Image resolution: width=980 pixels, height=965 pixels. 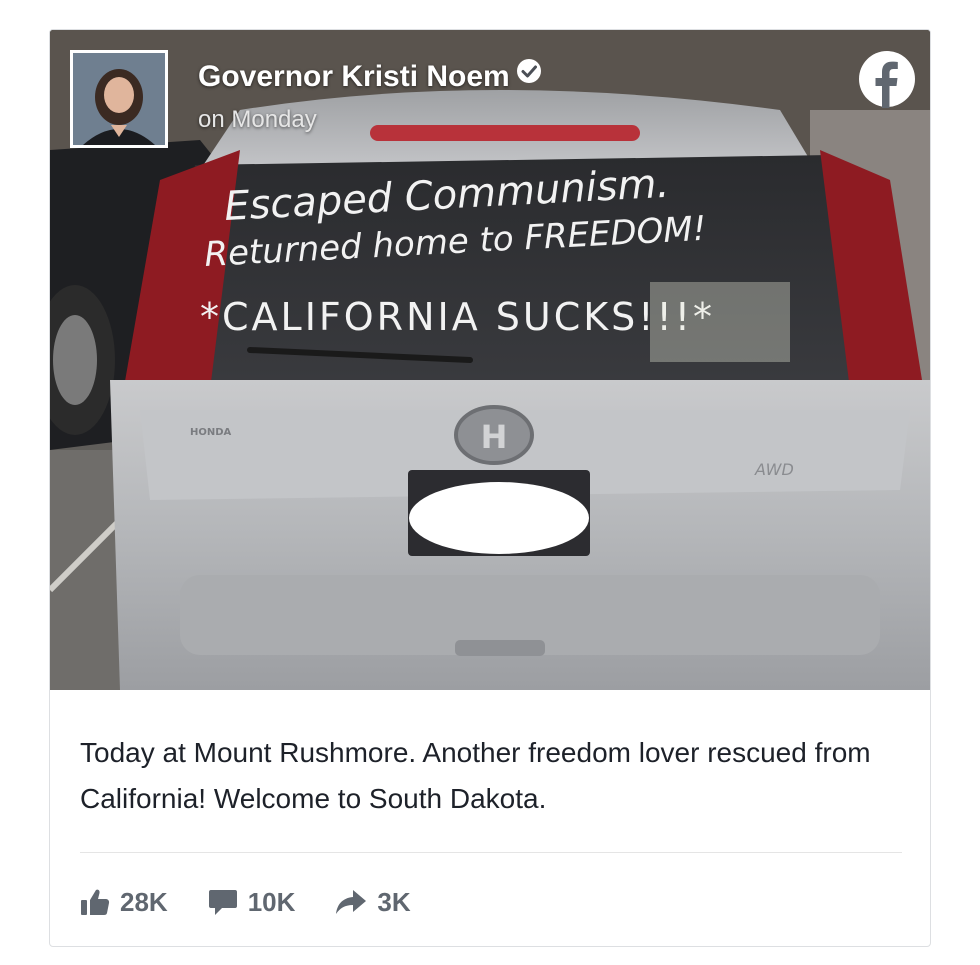 What do you see at coordinates (887, 79) in the screenshot?
I see `facebook-logo-icon` at bounding box center [887, 79].